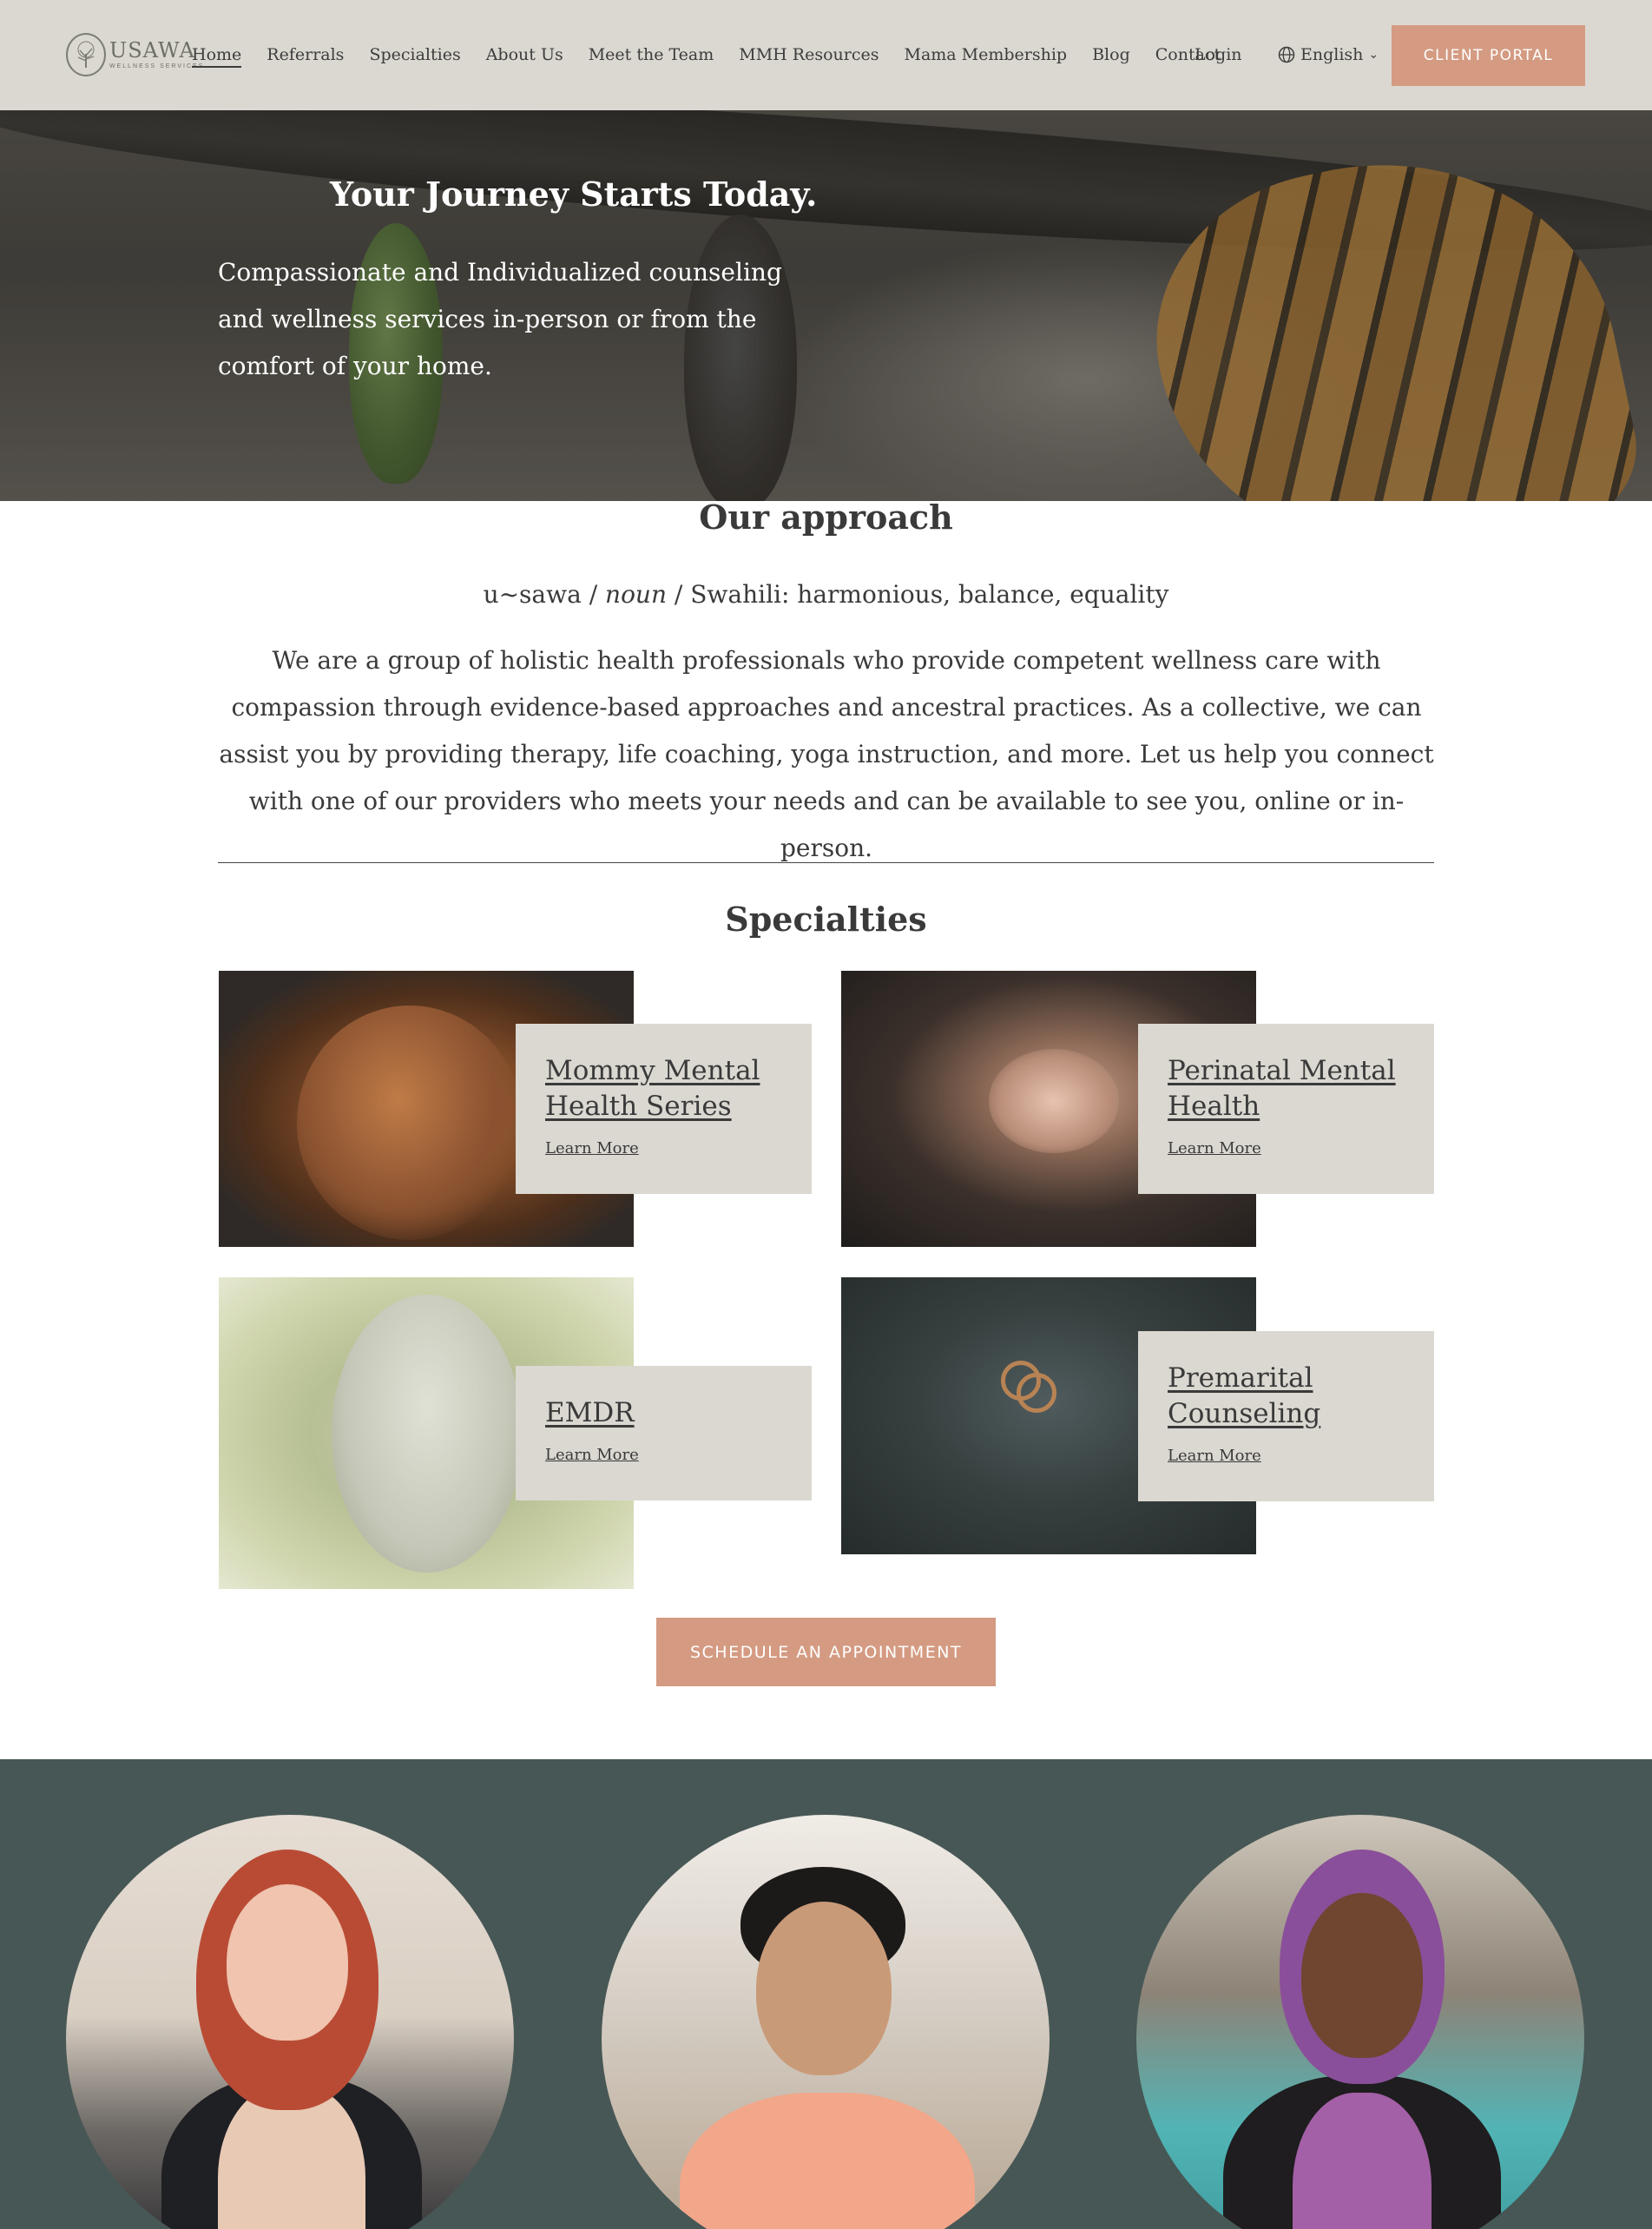  What do you see at coordinates (663, 1413) in the screenshot?
I see `specialty-title-emdr: EMDR` at bounding box center [663, 1413].